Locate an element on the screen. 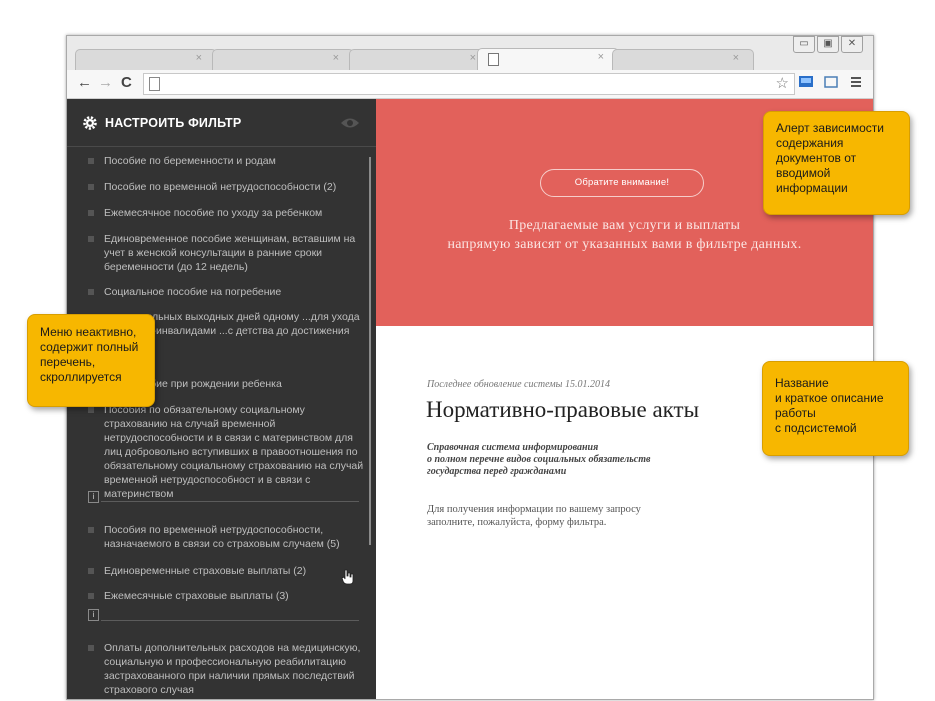 The image size is (935, 701). callout-line: Меню неактивно, is located at coordinates (88, 332).